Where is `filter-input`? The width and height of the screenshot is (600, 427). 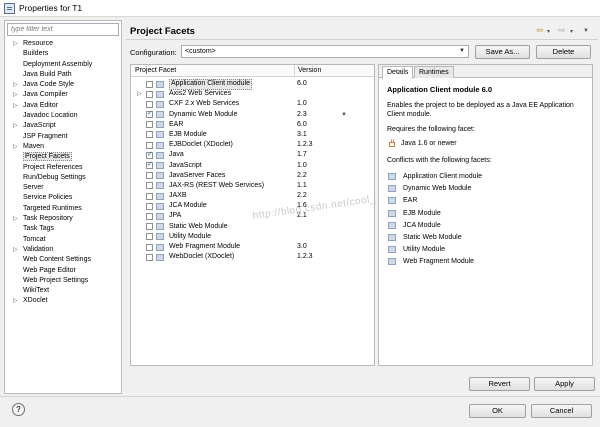 filter-input is located at coordinates (63, 29).